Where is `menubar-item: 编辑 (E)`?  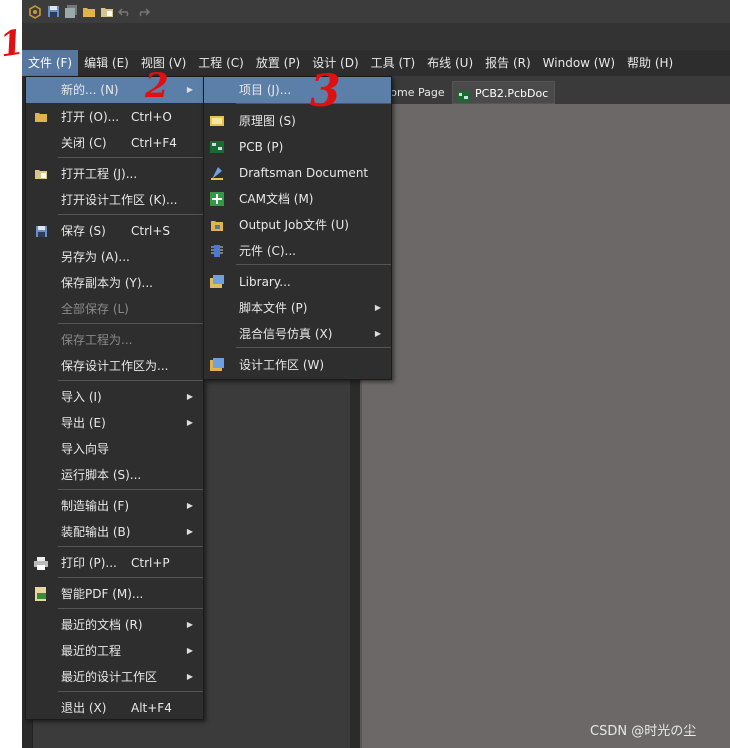
menubar-item: 编辑 (E) is located at coordinates (106, 63).